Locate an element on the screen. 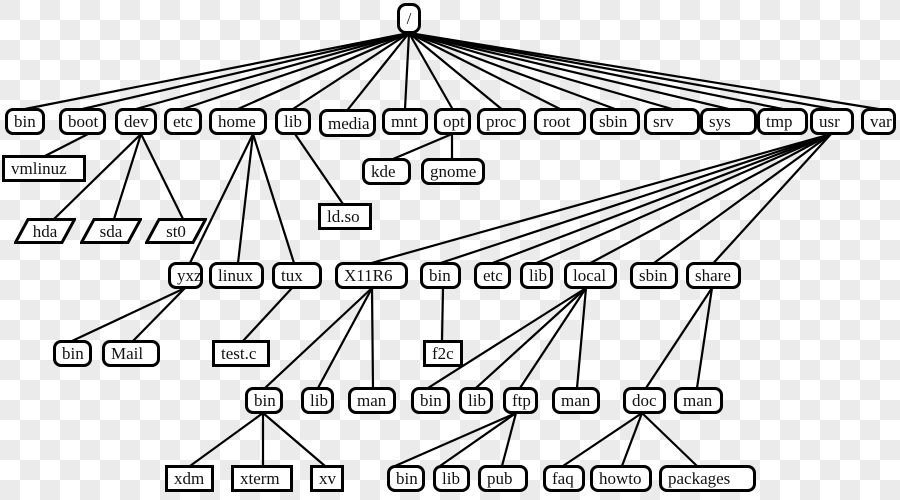  node-share: share is located at coordinates (713, 275).